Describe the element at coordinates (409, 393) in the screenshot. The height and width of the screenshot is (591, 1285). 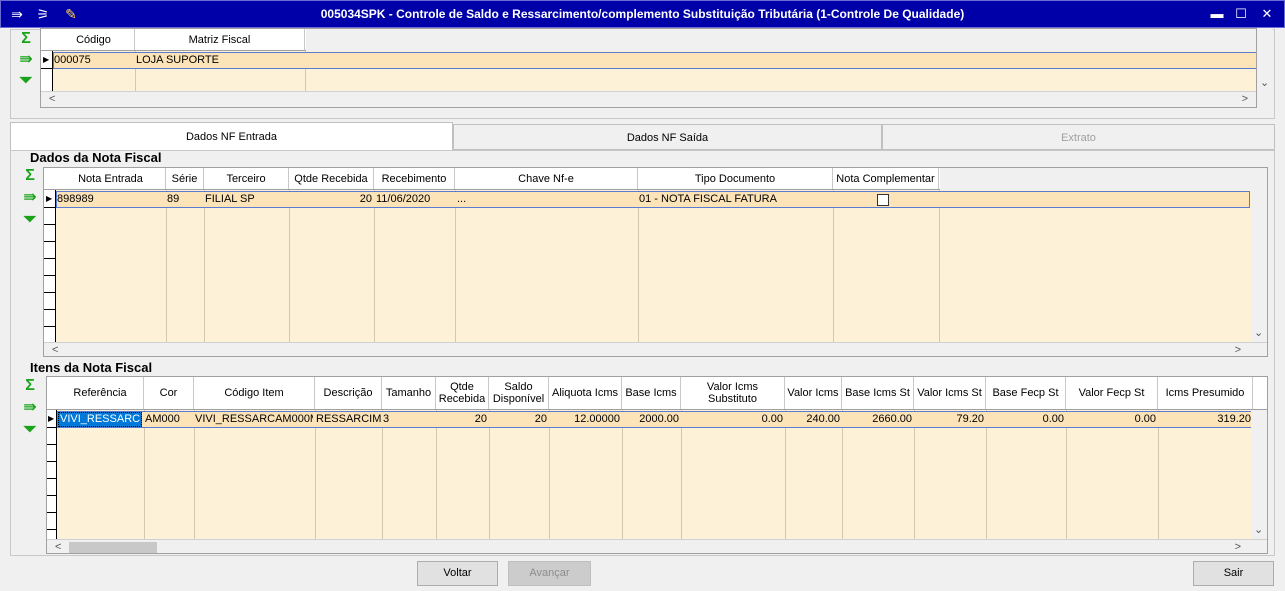
I see `header-tamanho: Tamanho` at that location.